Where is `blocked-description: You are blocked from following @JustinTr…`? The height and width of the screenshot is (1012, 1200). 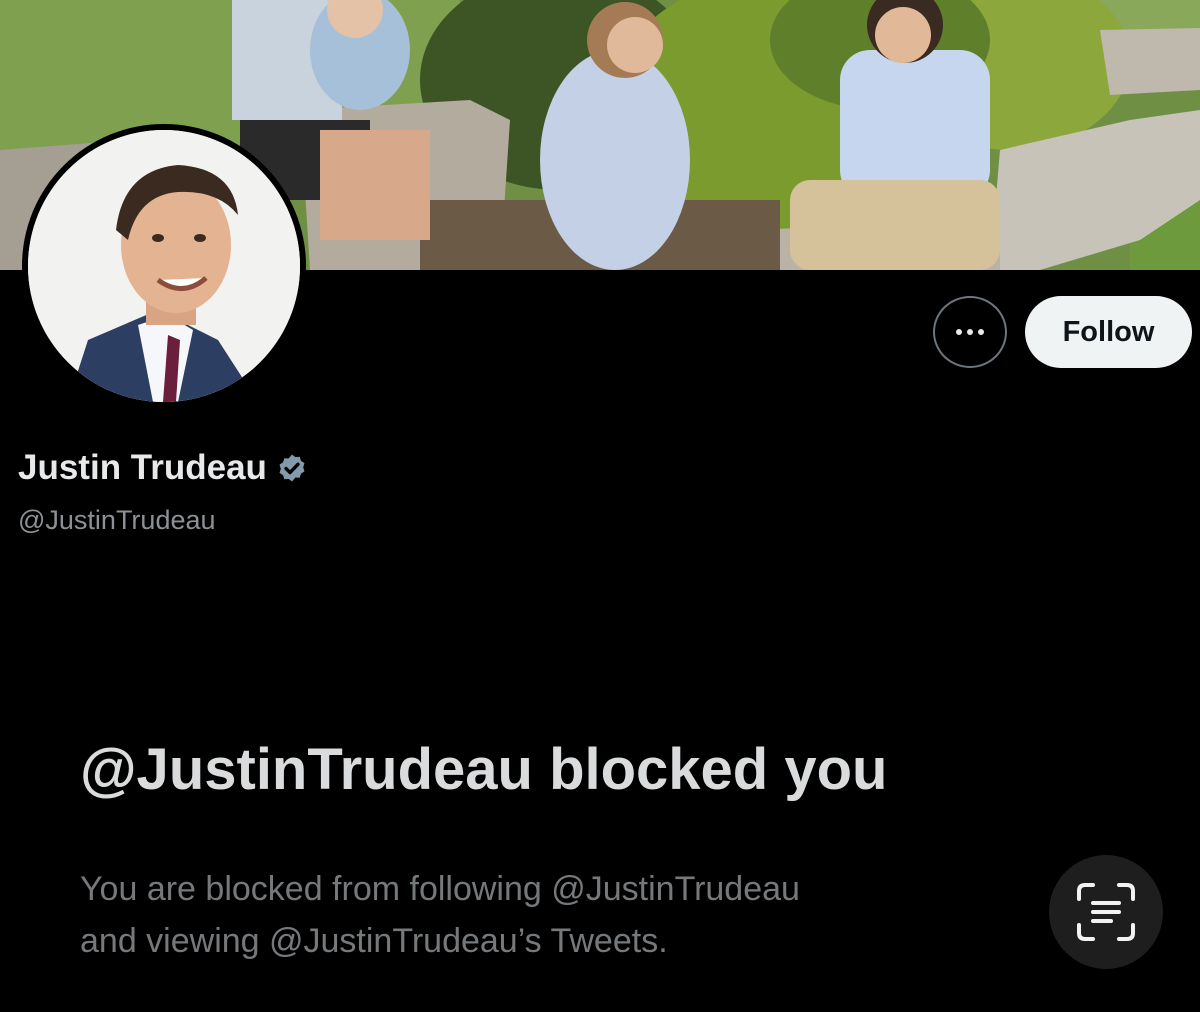
blocked-description: You are blocked from following @JustinTr… is located at coordinates (550, 915).